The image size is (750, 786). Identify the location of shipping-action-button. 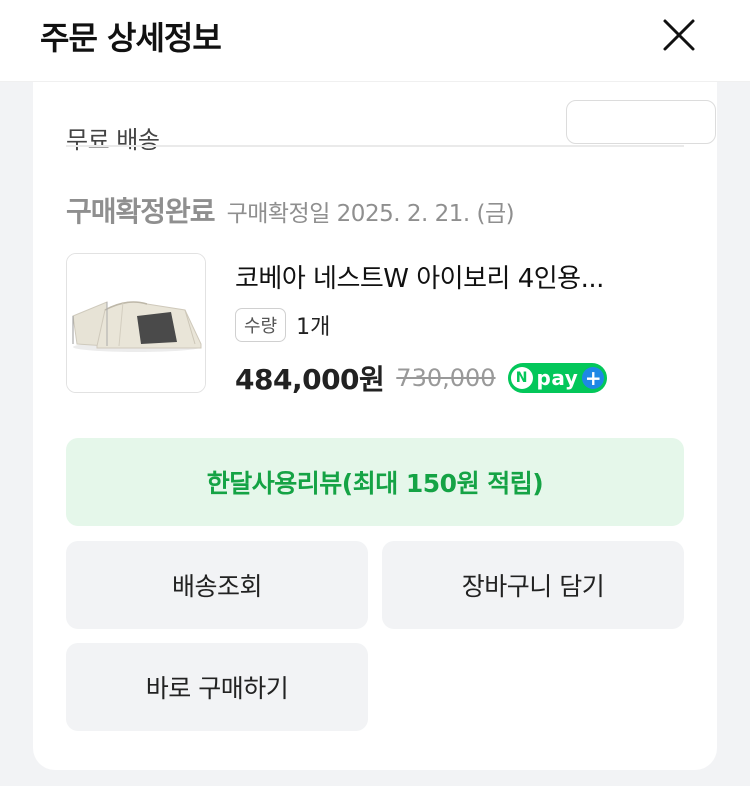
(641, 122).